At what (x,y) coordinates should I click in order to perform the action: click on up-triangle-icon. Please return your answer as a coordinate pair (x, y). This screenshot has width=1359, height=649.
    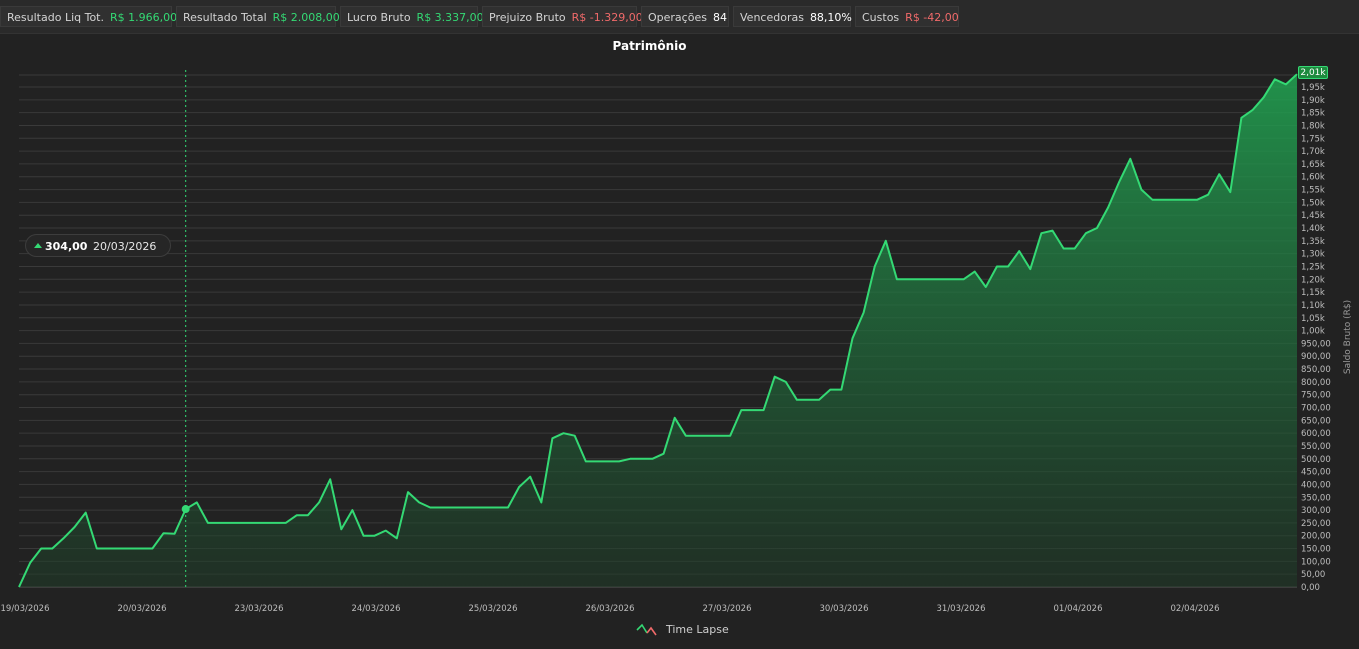
    Looking at the image, I should click on (38, 245).